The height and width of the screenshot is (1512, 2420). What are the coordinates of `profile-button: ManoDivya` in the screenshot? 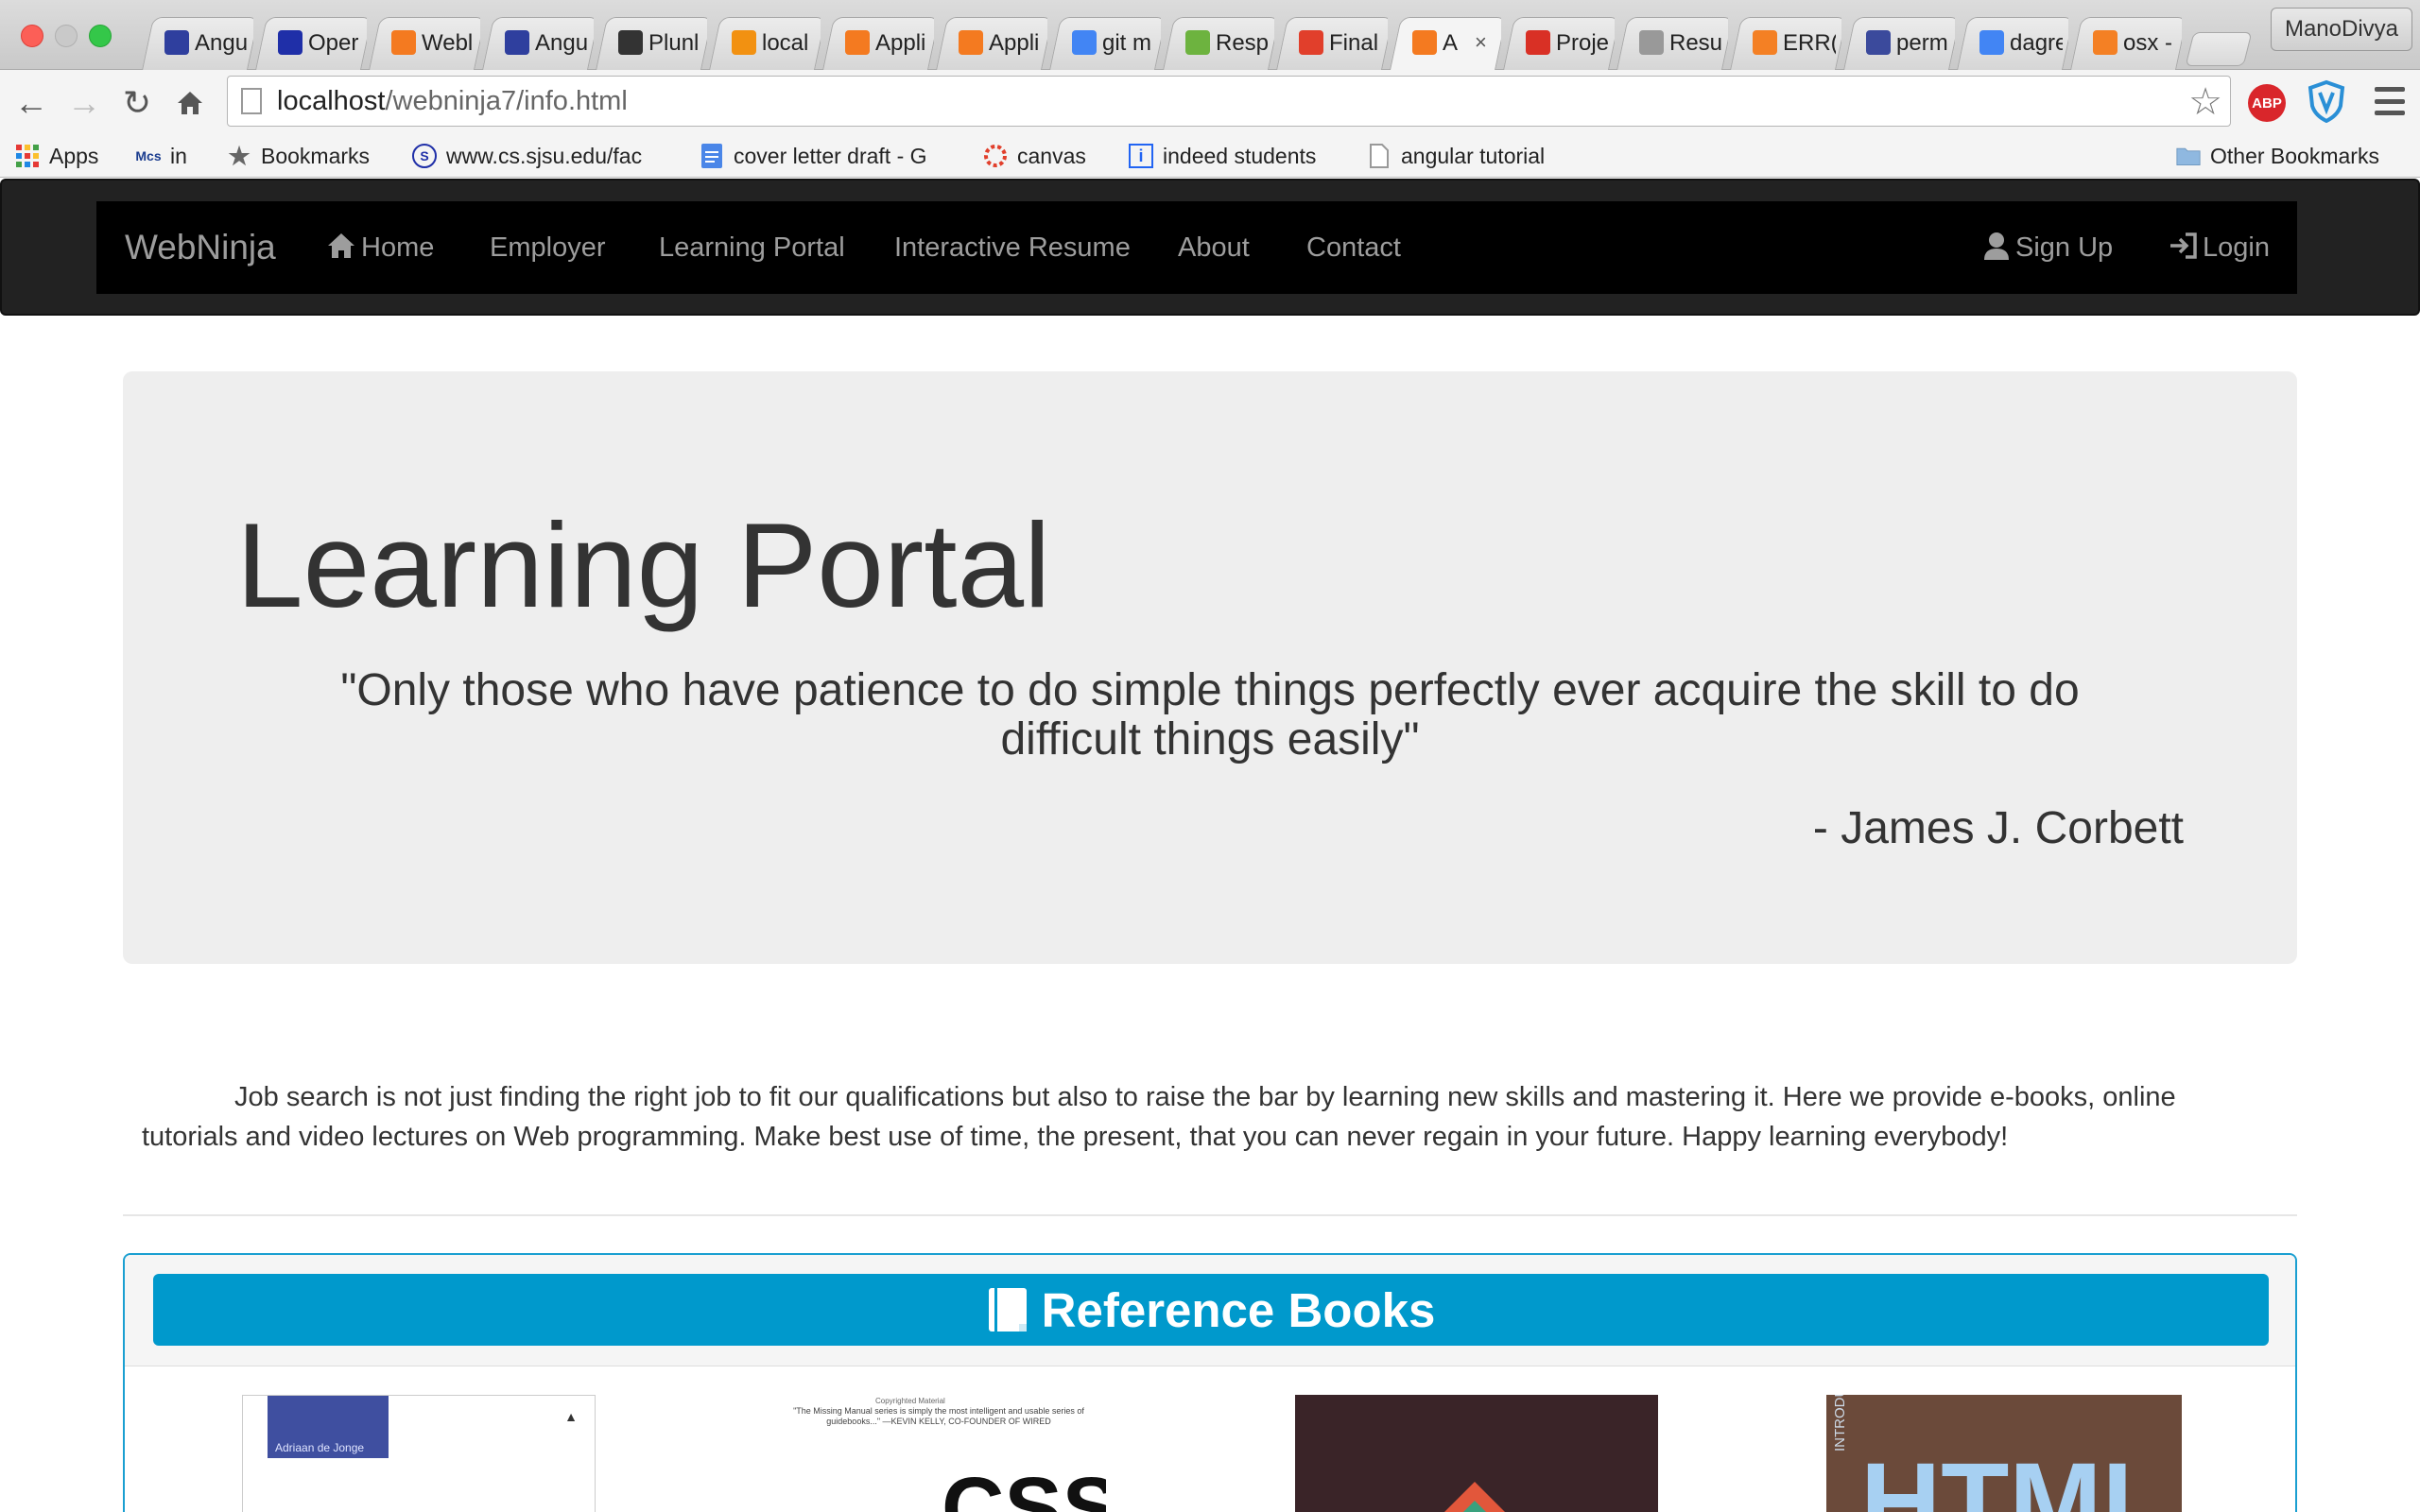 It's located at (2341, 29).